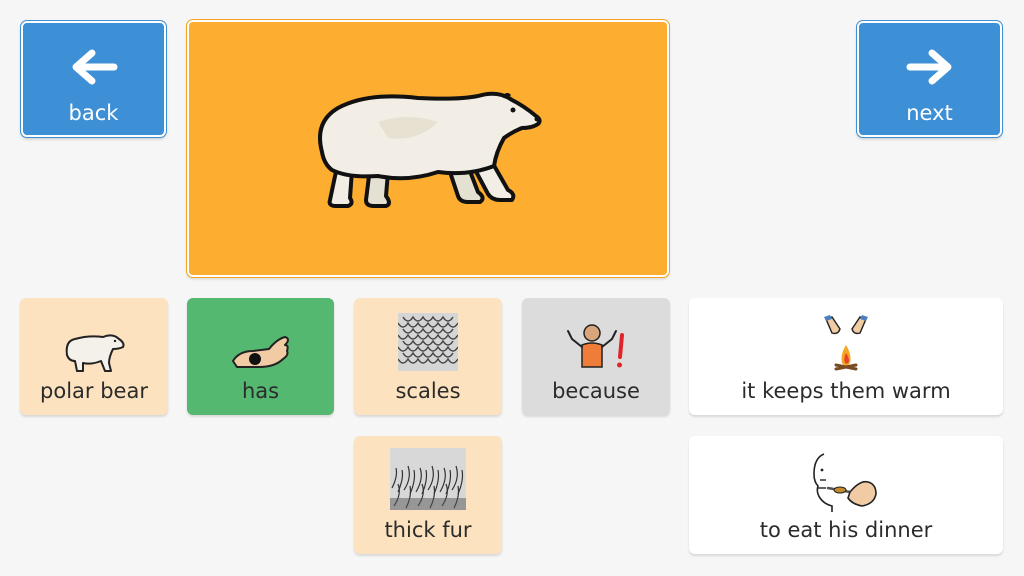 Image resolution: width=1024 pixels, height=576 pixels. I want to click on because-label: because, so click(596, 391).